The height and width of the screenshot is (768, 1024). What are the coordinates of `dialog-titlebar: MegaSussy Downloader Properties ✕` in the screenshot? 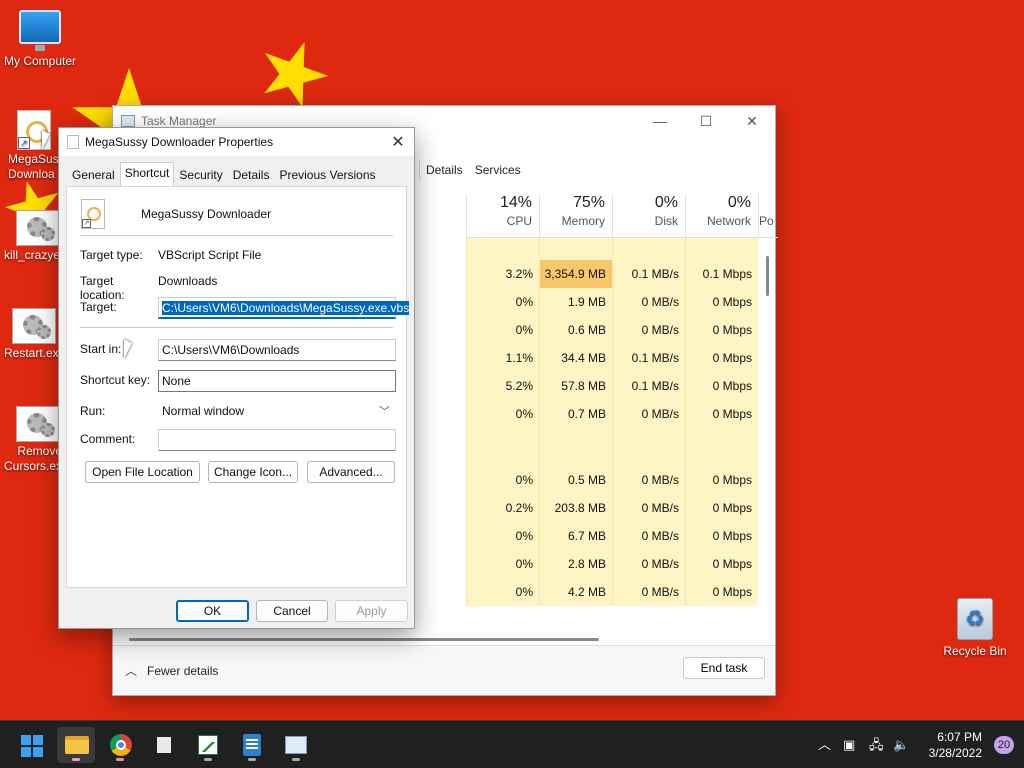 It's located at (236, 142).